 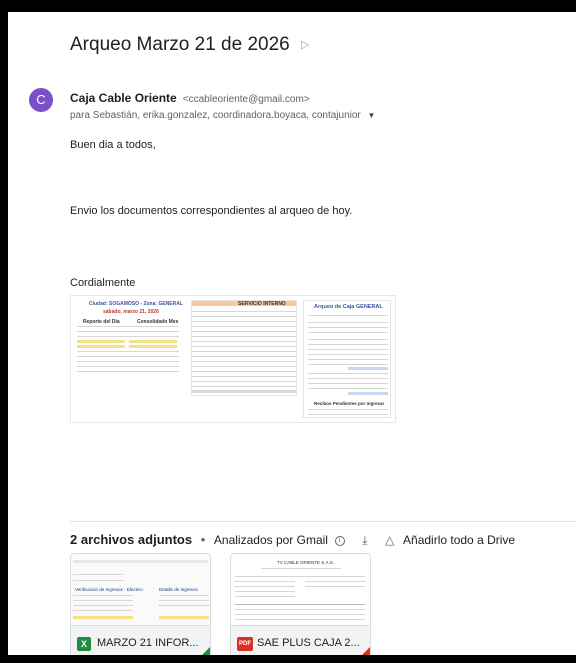 What do you see at coordinates (131, 312) in the screenshot?
I see `sheet1-date: sábado, marzo 21, 2026` at bounding box center [131, 312].